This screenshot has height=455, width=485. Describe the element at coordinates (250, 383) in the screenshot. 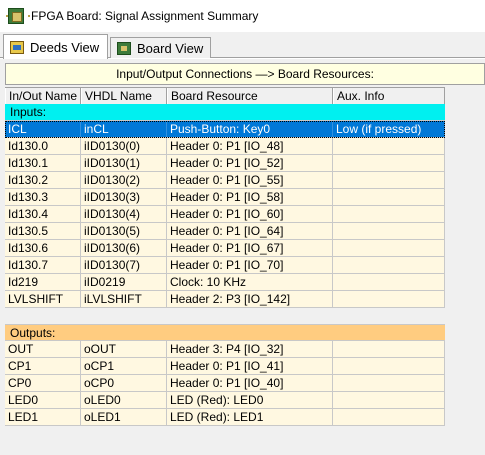

I see `board-resource-cell: Header 0: P1 [IO_40]` at that location.